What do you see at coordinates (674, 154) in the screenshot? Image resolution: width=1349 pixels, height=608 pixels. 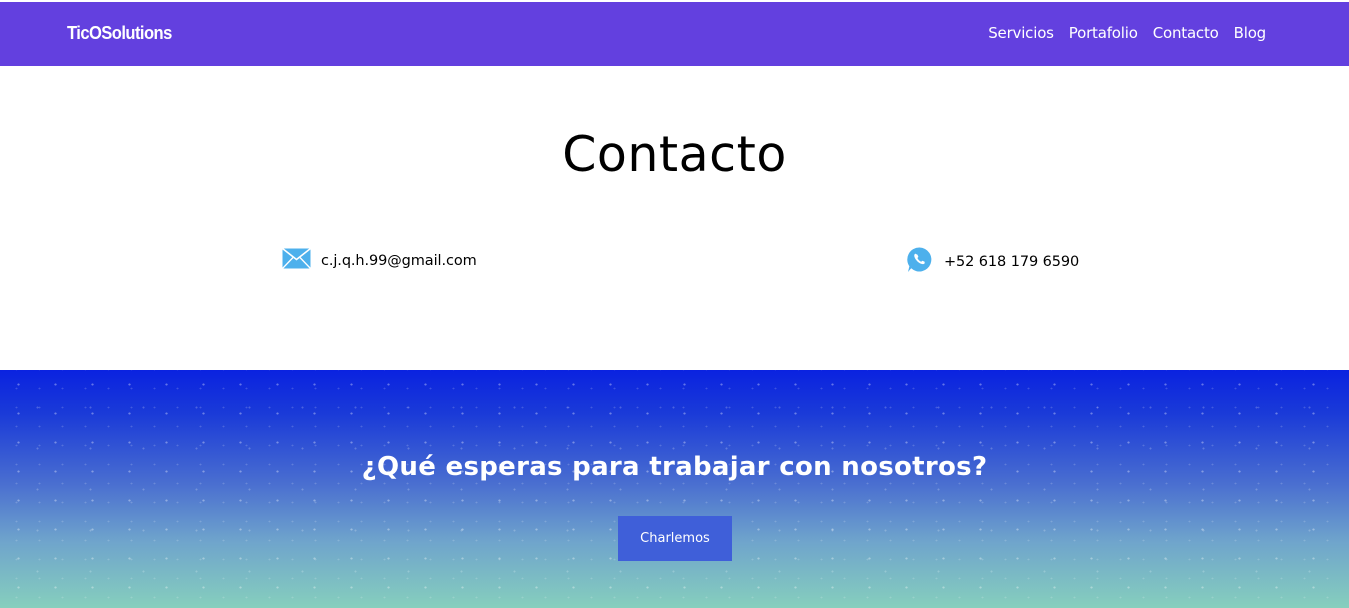 I see `contact-title: Contacto` at bounding box center [674, 154].